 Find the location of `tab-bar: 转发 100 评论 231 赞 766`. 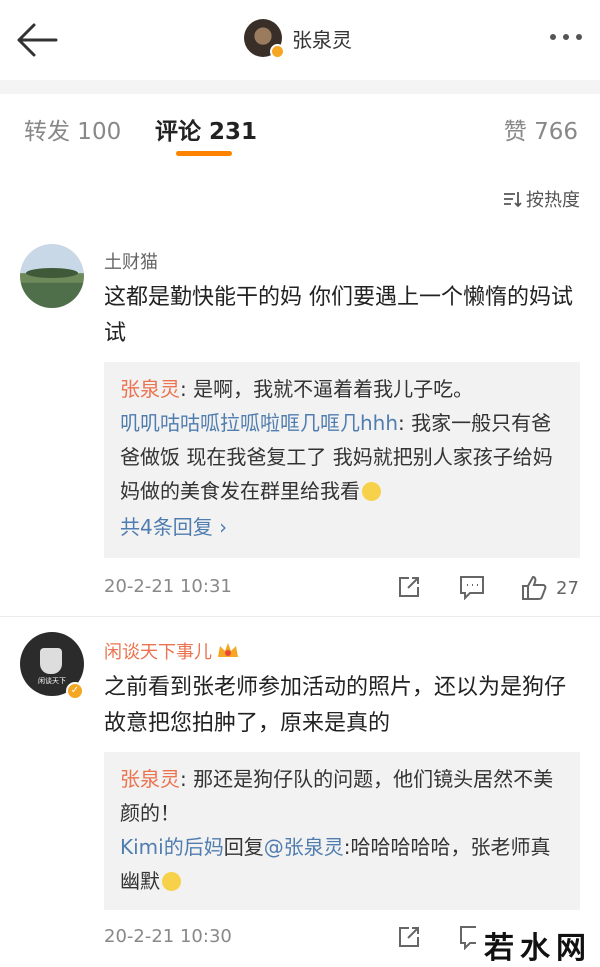

tab-bar: 转发 100 评论 231 赞 766 is located at coordinates (300, 128).